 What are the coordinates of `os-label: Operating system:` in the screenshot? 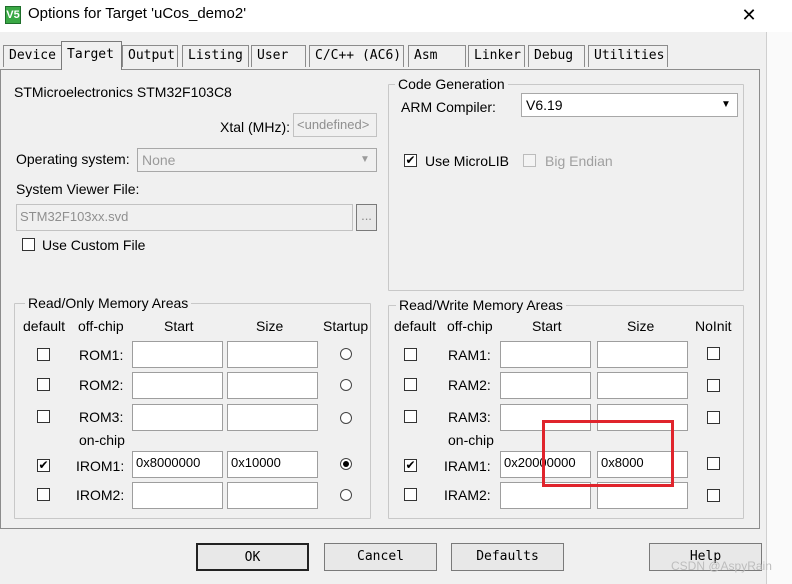 It's located at (73, 159).